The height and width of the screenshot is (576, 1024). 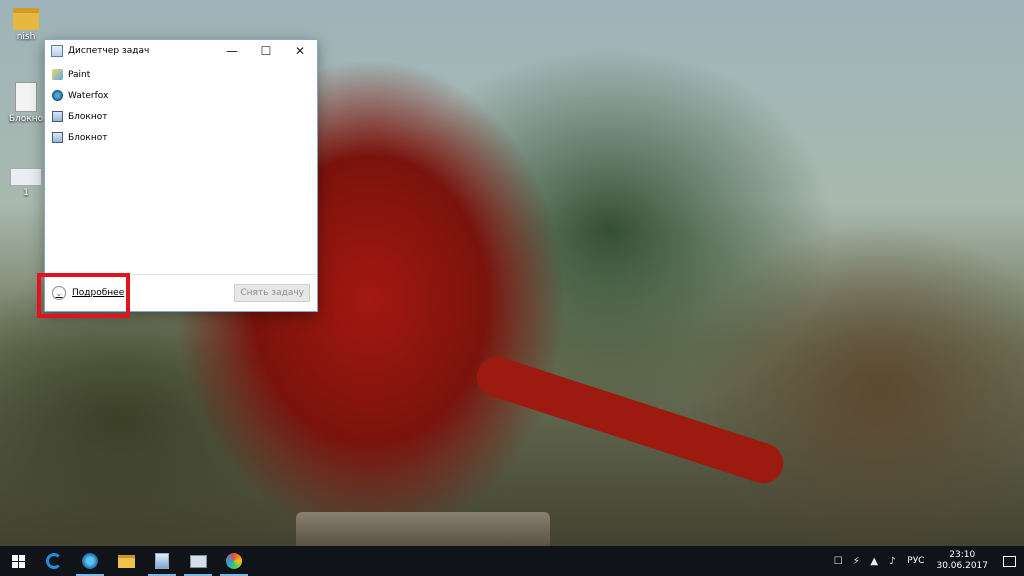 What do you see at coordinates (300, 51) in the screenshot?
I see `close-button: ✕` at bounding box center [300, 51].